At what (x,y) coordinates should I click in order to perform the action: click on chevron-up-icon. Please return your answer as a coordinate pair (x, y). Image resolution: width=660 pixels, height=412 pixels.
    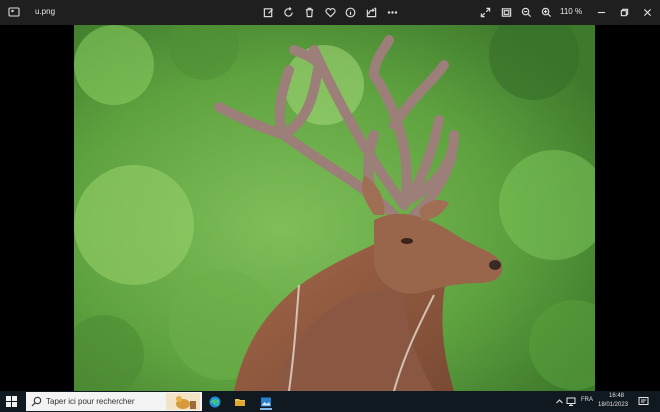
    Looking at the image, I should click on (559, 401).